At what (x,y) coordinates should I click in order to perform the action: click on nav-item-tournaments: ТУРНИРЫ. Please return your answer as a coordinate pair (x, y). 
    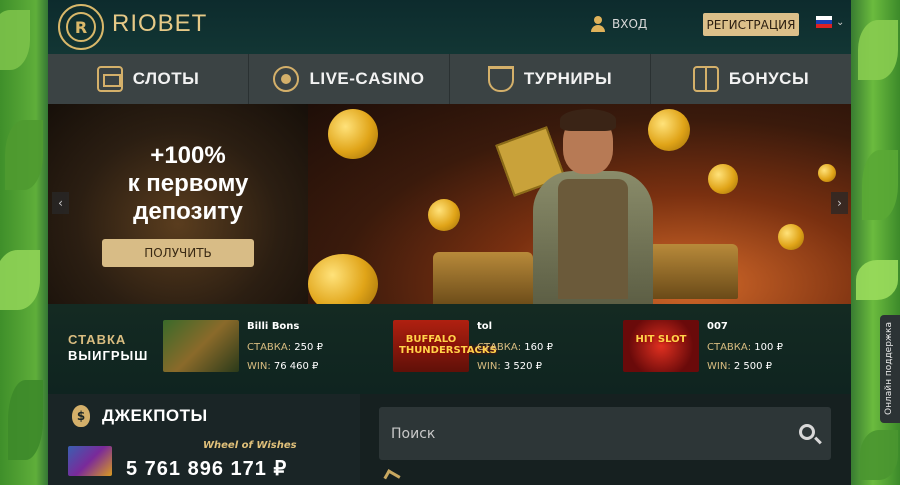
    Looking at the image, I should click on (550, 79).